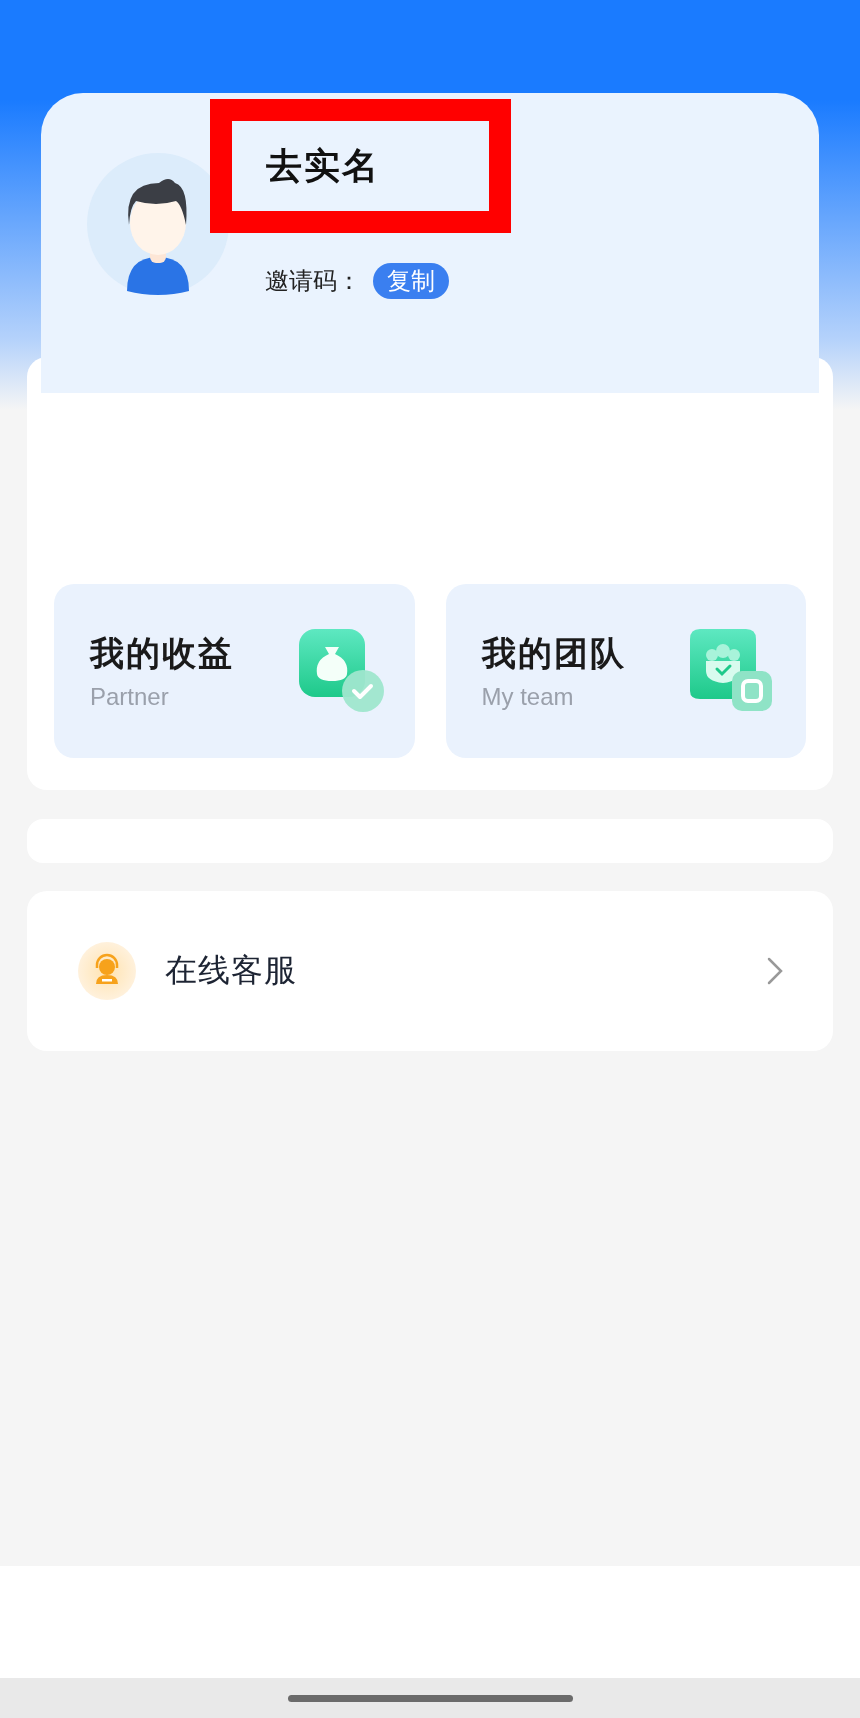  What do you see at coordinates (528, 697) in the screenshot?
I see `feature-subtitle: My team` at bounding box center [528, 697].